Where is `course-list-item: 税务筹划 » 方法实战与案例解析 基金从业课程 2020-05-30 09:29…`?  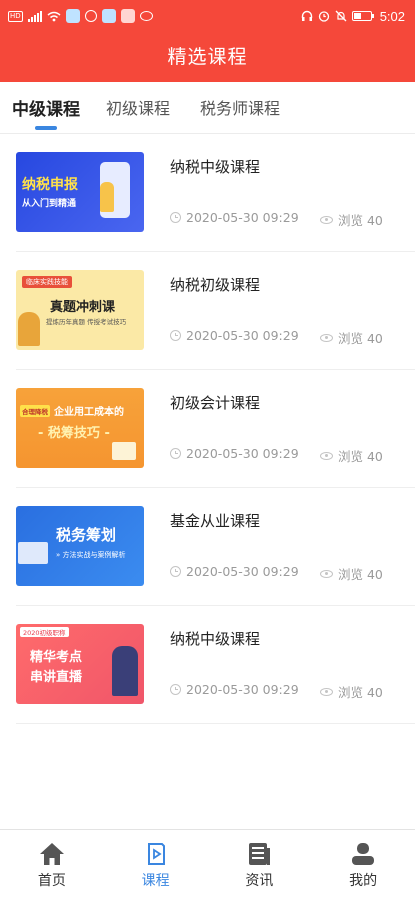 course-list-item: 税务筹划 » 方法实战与案例解析 基金从业课程 2020-05-30 09:29… is located at coordinates (215, 547).